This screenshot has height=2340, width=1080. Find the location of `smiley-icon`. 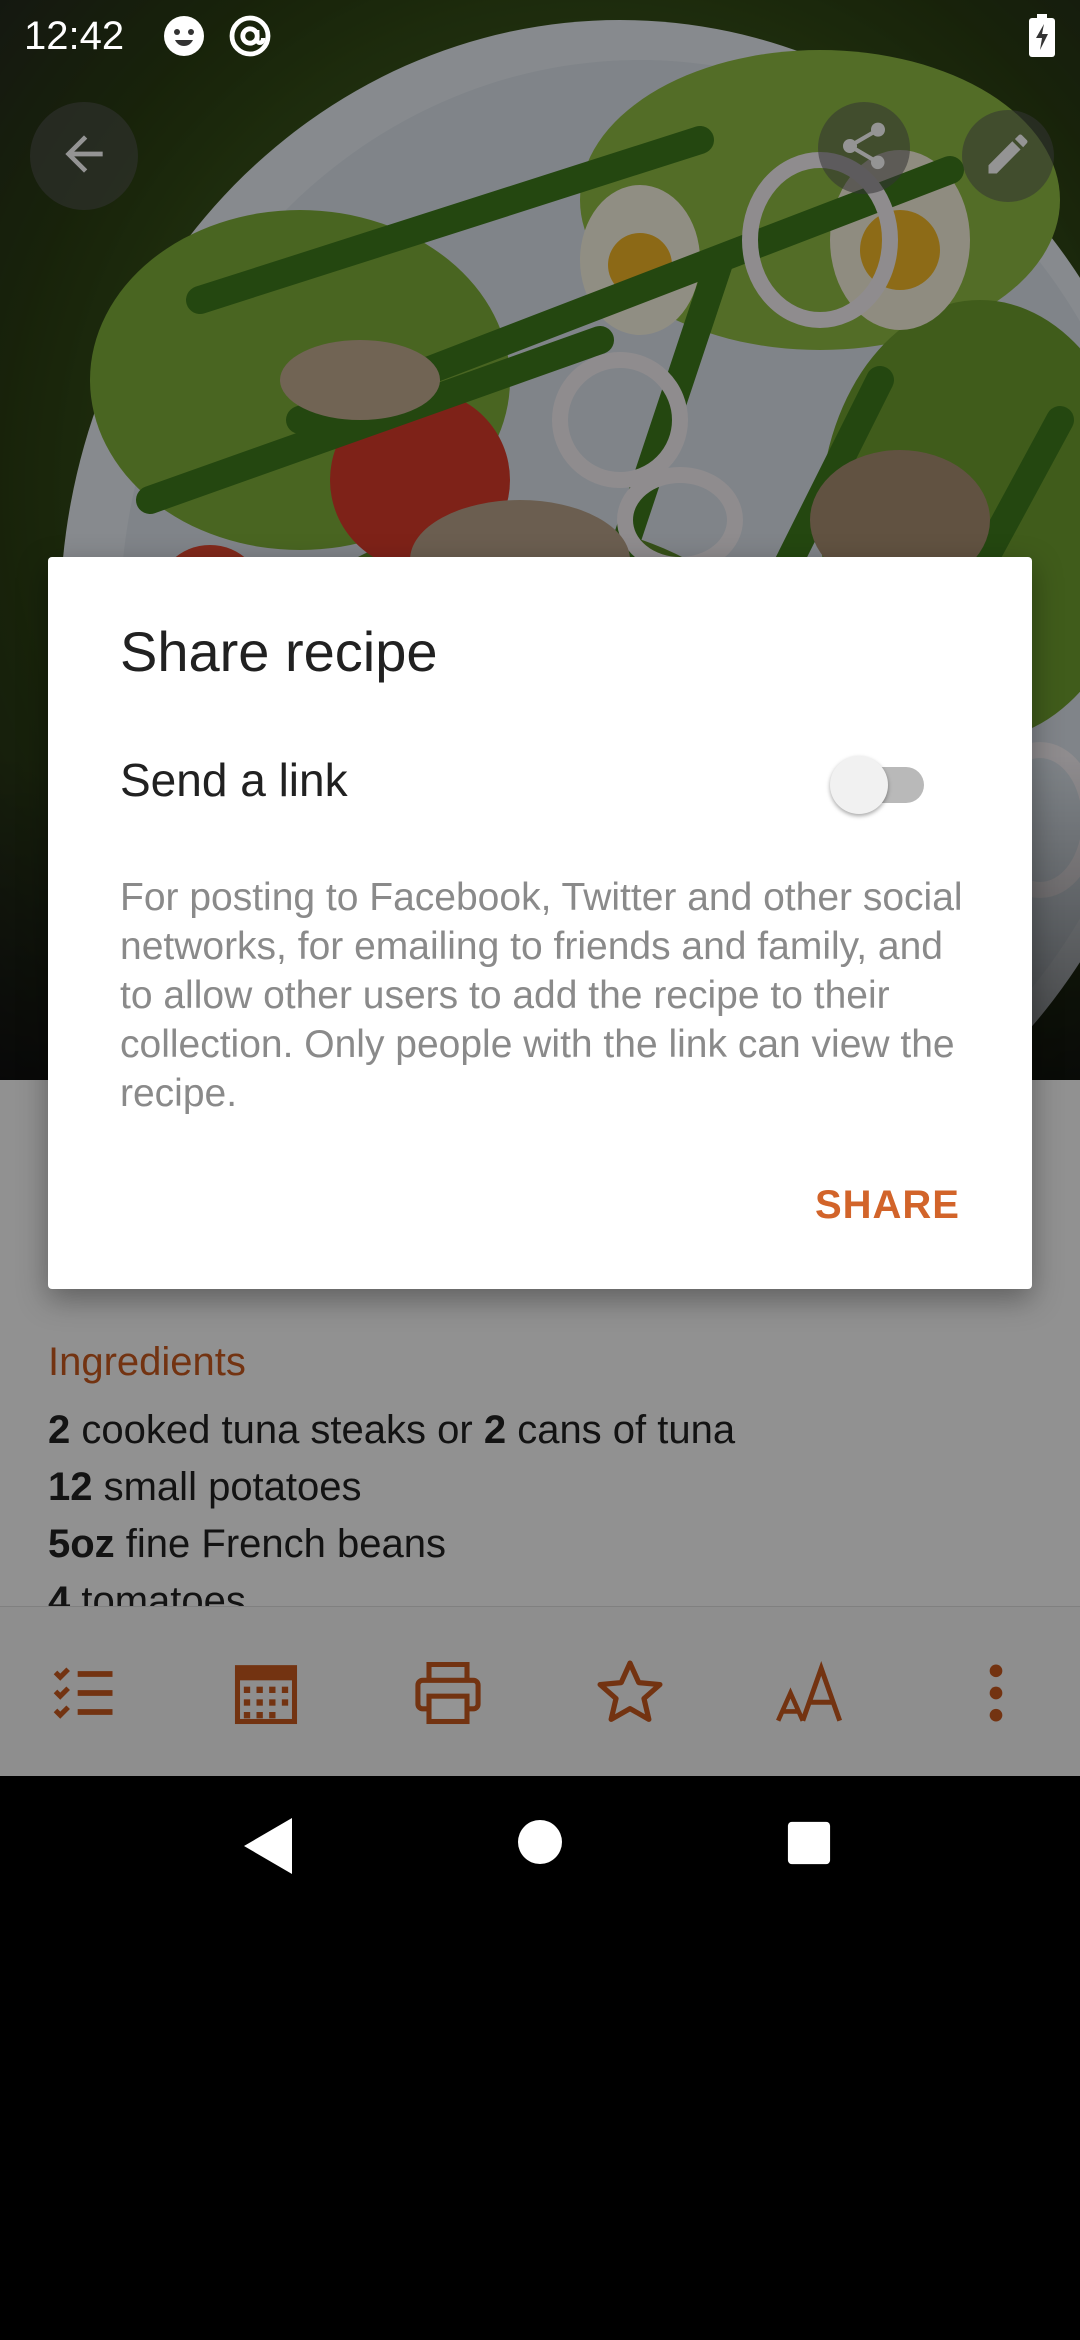

smiley-icon is located at coordinates (184, 38).